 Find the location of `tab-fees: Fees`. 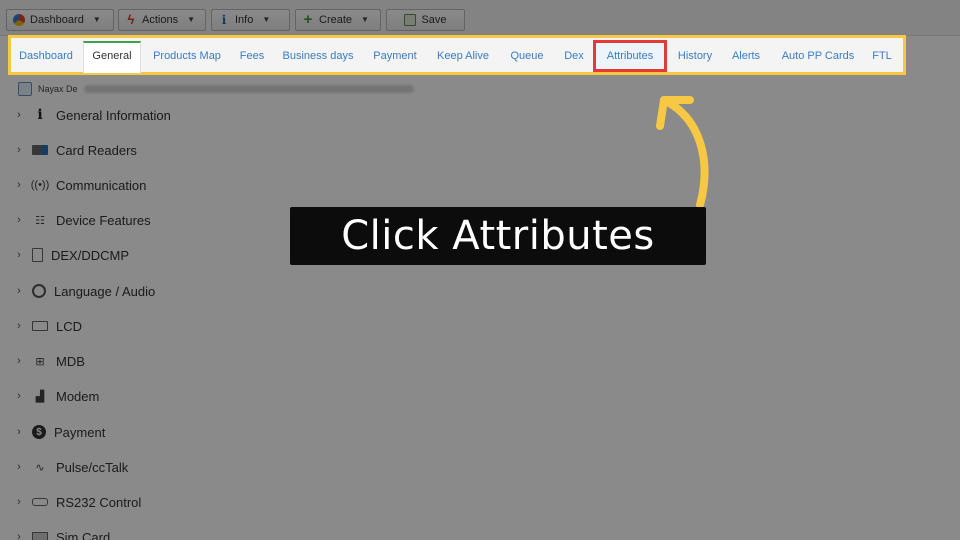

tab-fees: Fees is located at coordinates (252, 56).